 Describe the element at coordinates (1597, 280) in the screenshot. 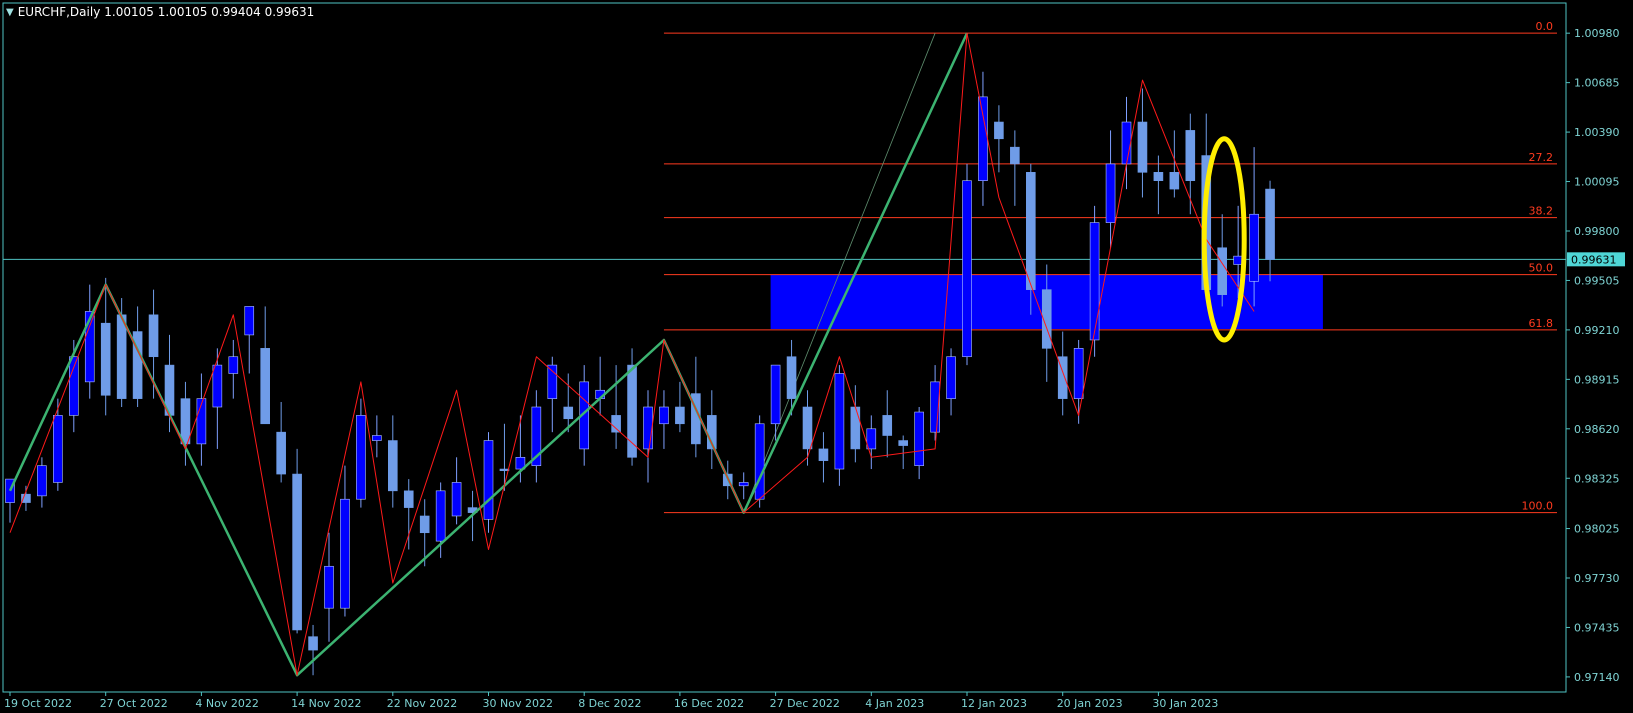

I see `y-tick-label: 0.99505` at that location.